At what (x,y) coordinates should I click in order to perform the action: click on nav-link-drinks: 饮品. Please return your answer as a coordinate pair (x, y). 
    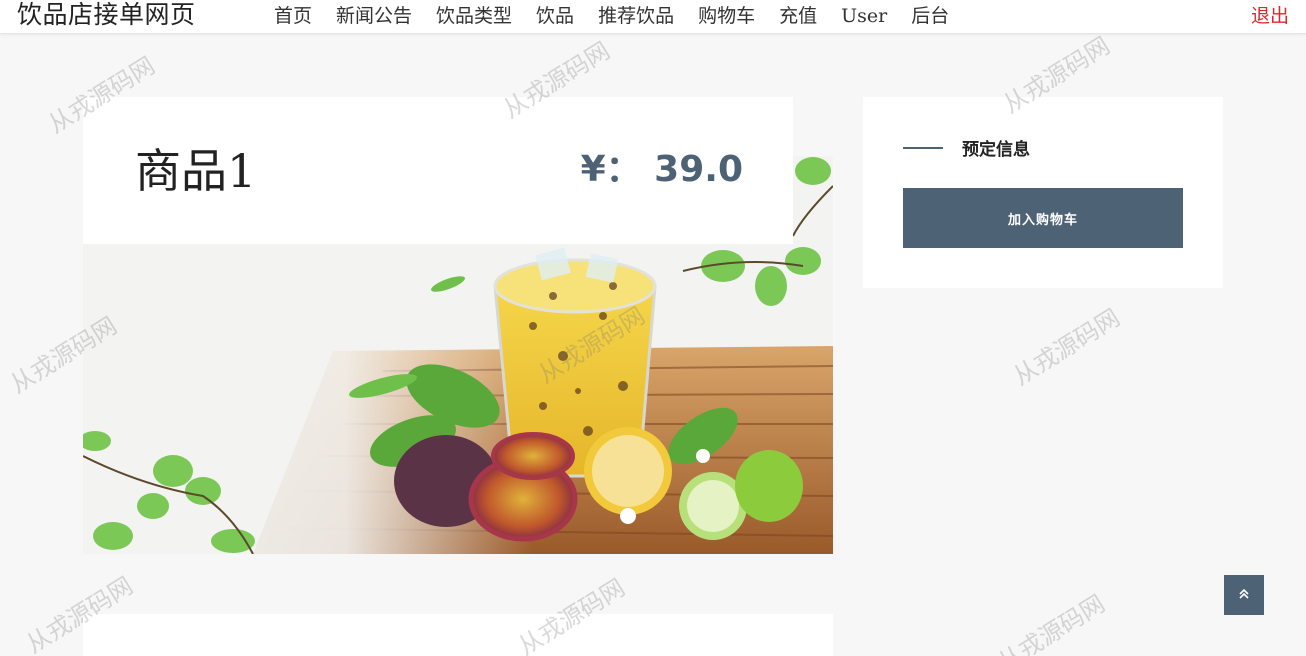
    Looking at the image, I should click on (555, 16).